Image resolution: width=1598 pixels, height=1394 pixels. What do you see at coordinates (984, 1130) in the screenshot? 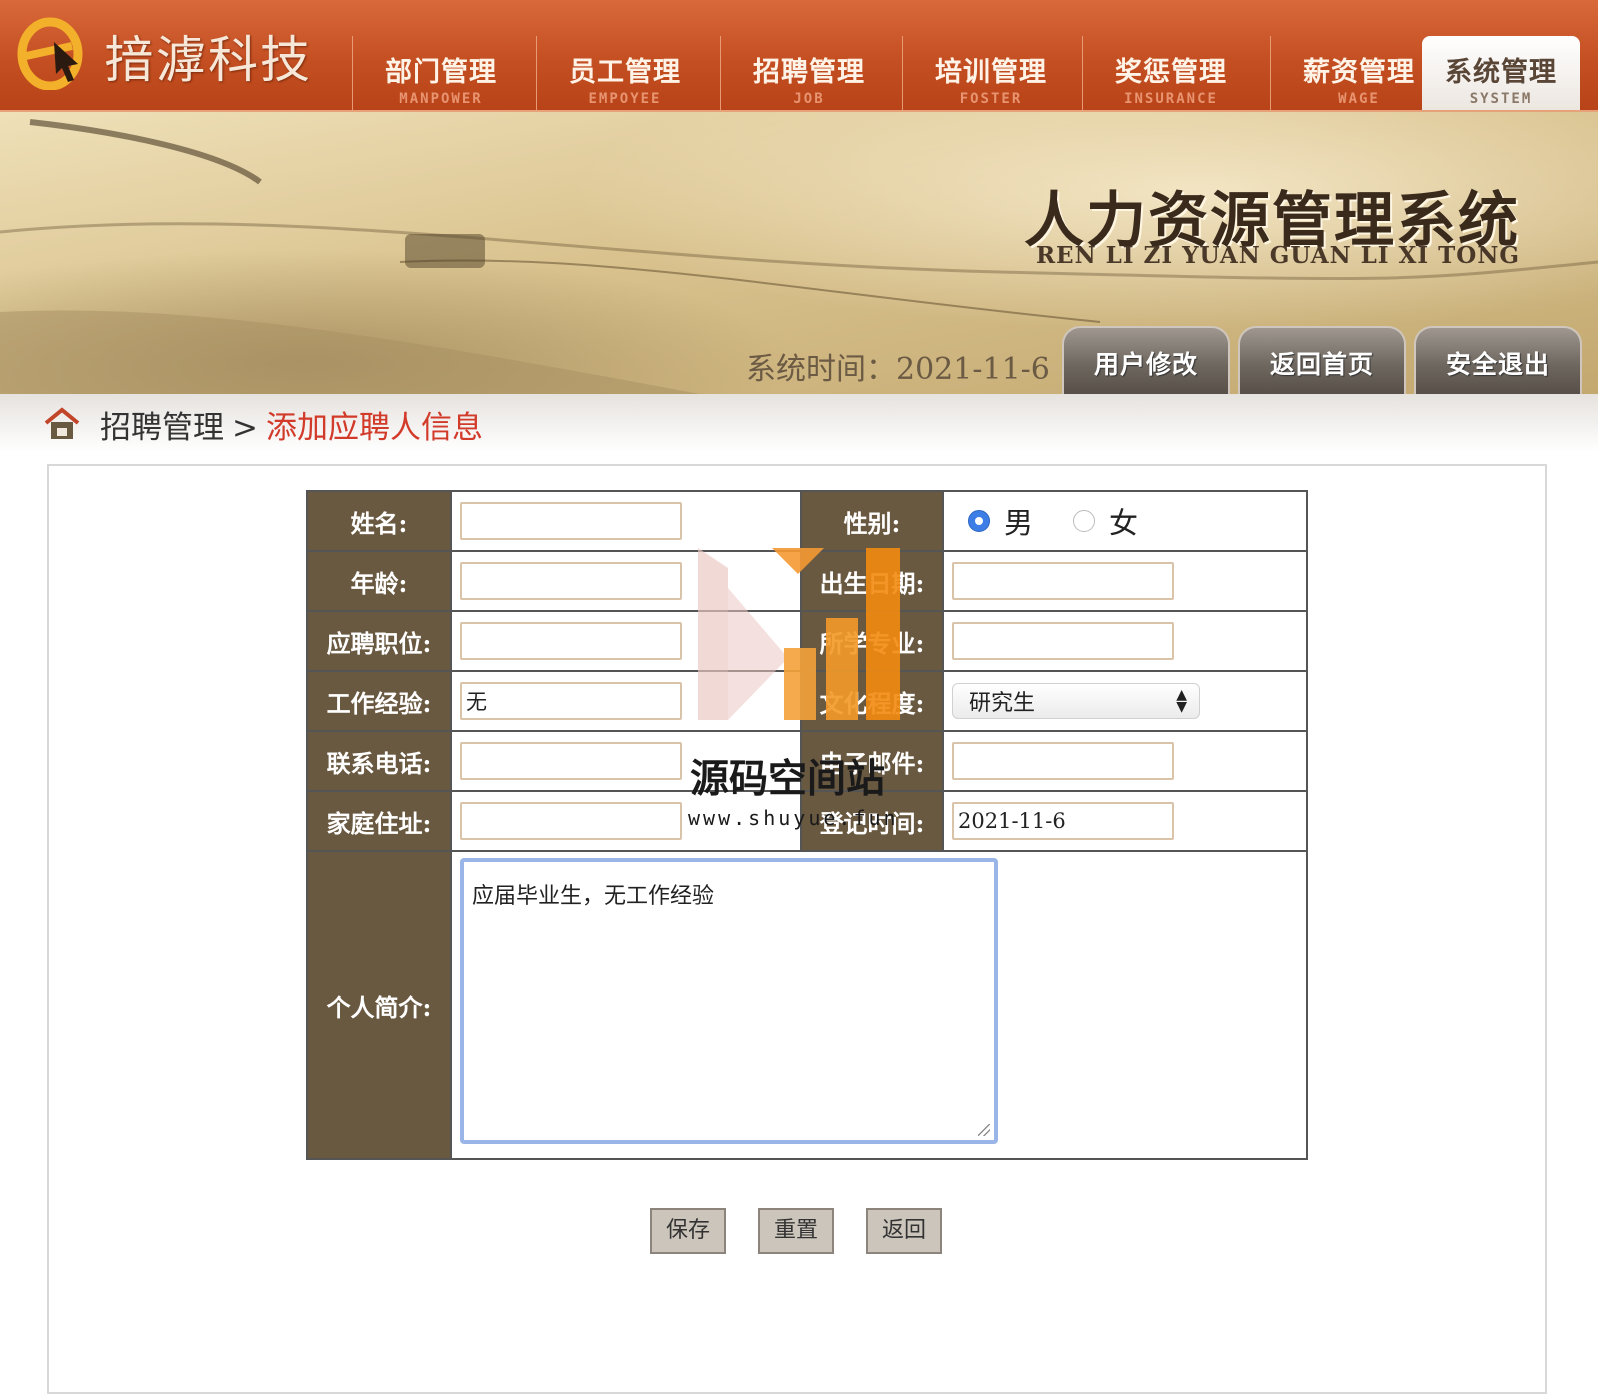
I see `resize-grip-icon` at bounding box center [984, 1130].